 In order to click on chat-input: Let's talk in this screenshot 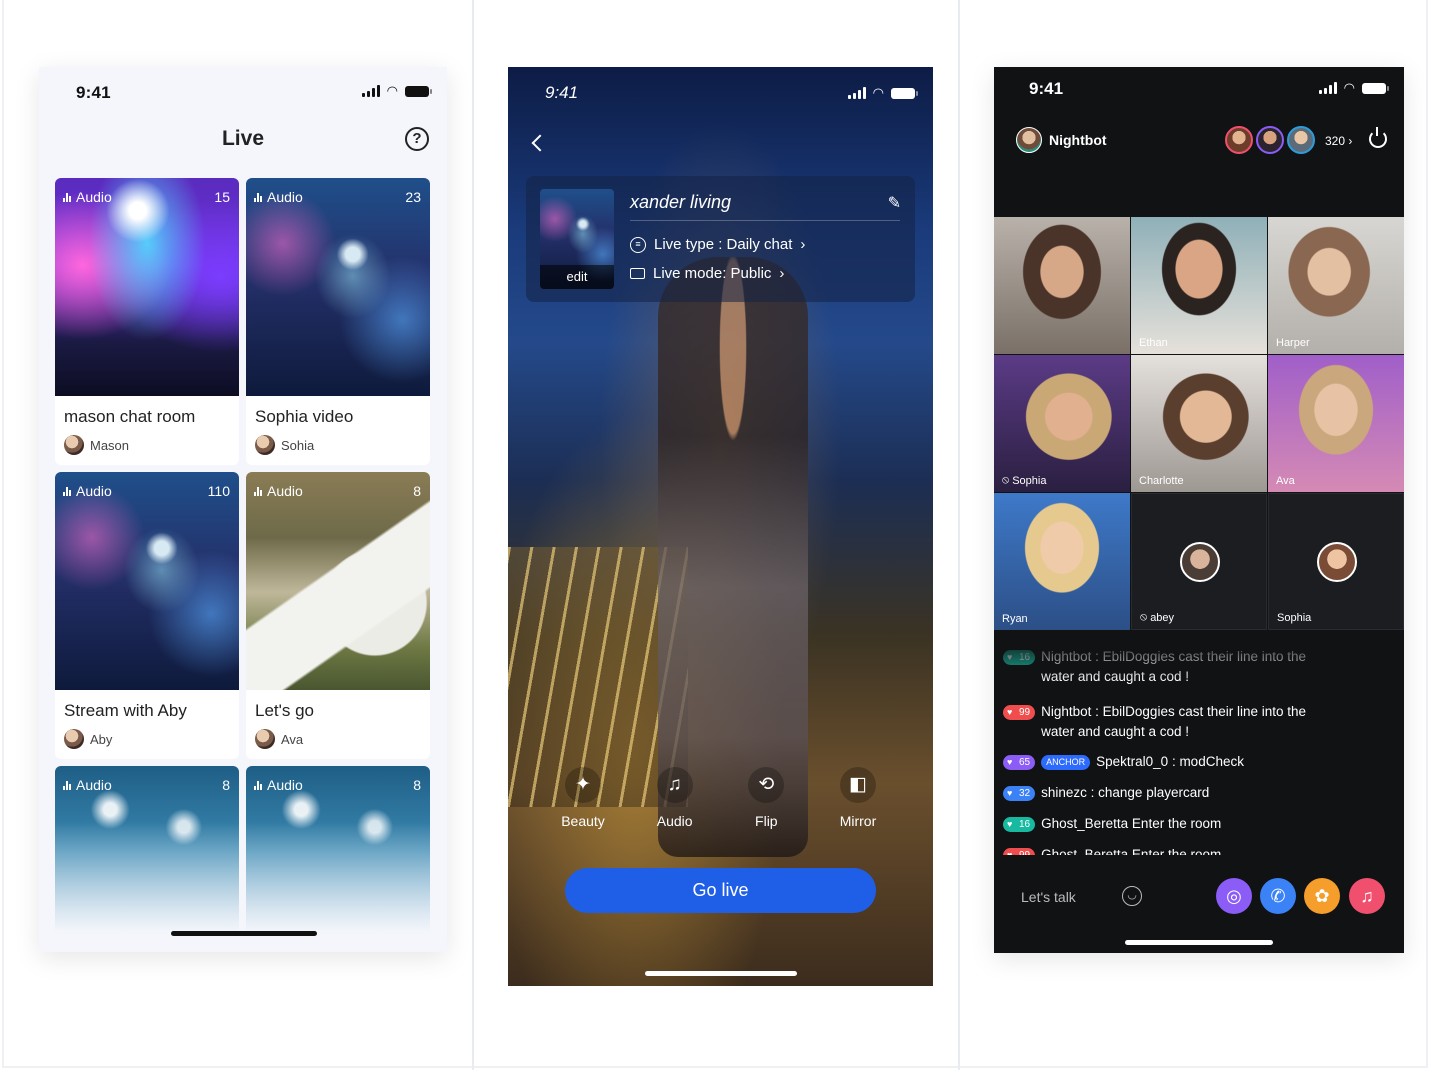, I will do `click(1048, 897)`.